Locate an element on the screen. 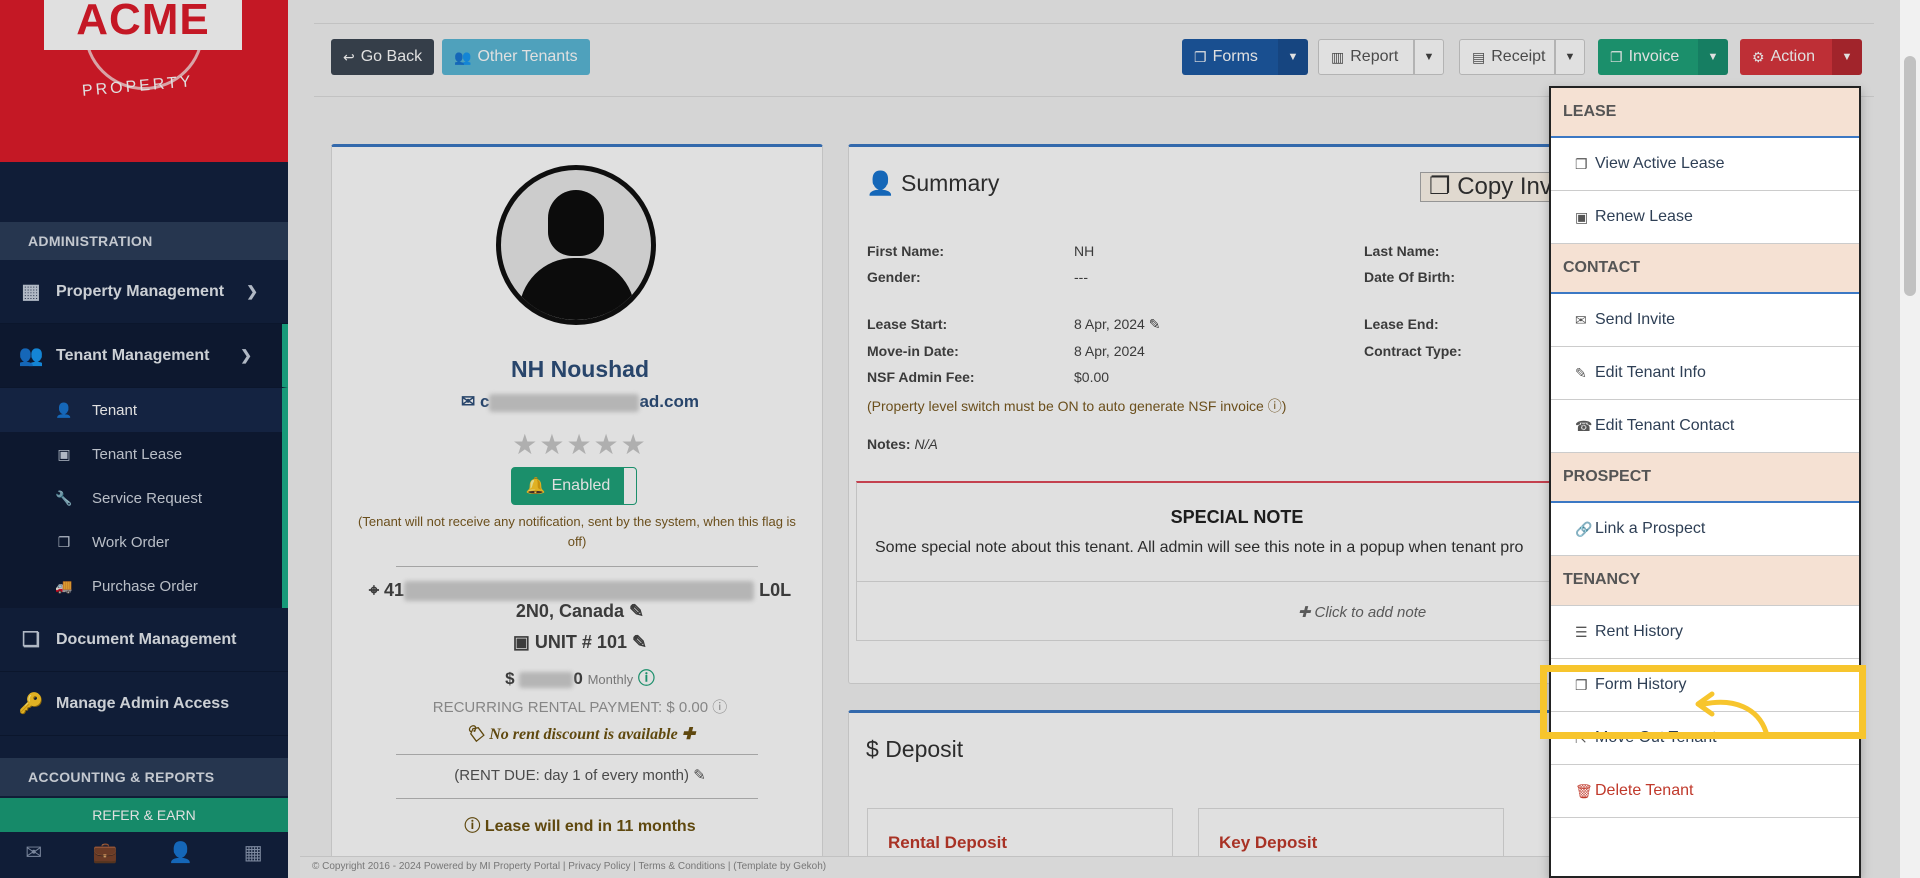 Image resolution: width=1920 pixels, height=878 pixels. menu-item-label: Renew Lease is located at coordinates (1644, 216).